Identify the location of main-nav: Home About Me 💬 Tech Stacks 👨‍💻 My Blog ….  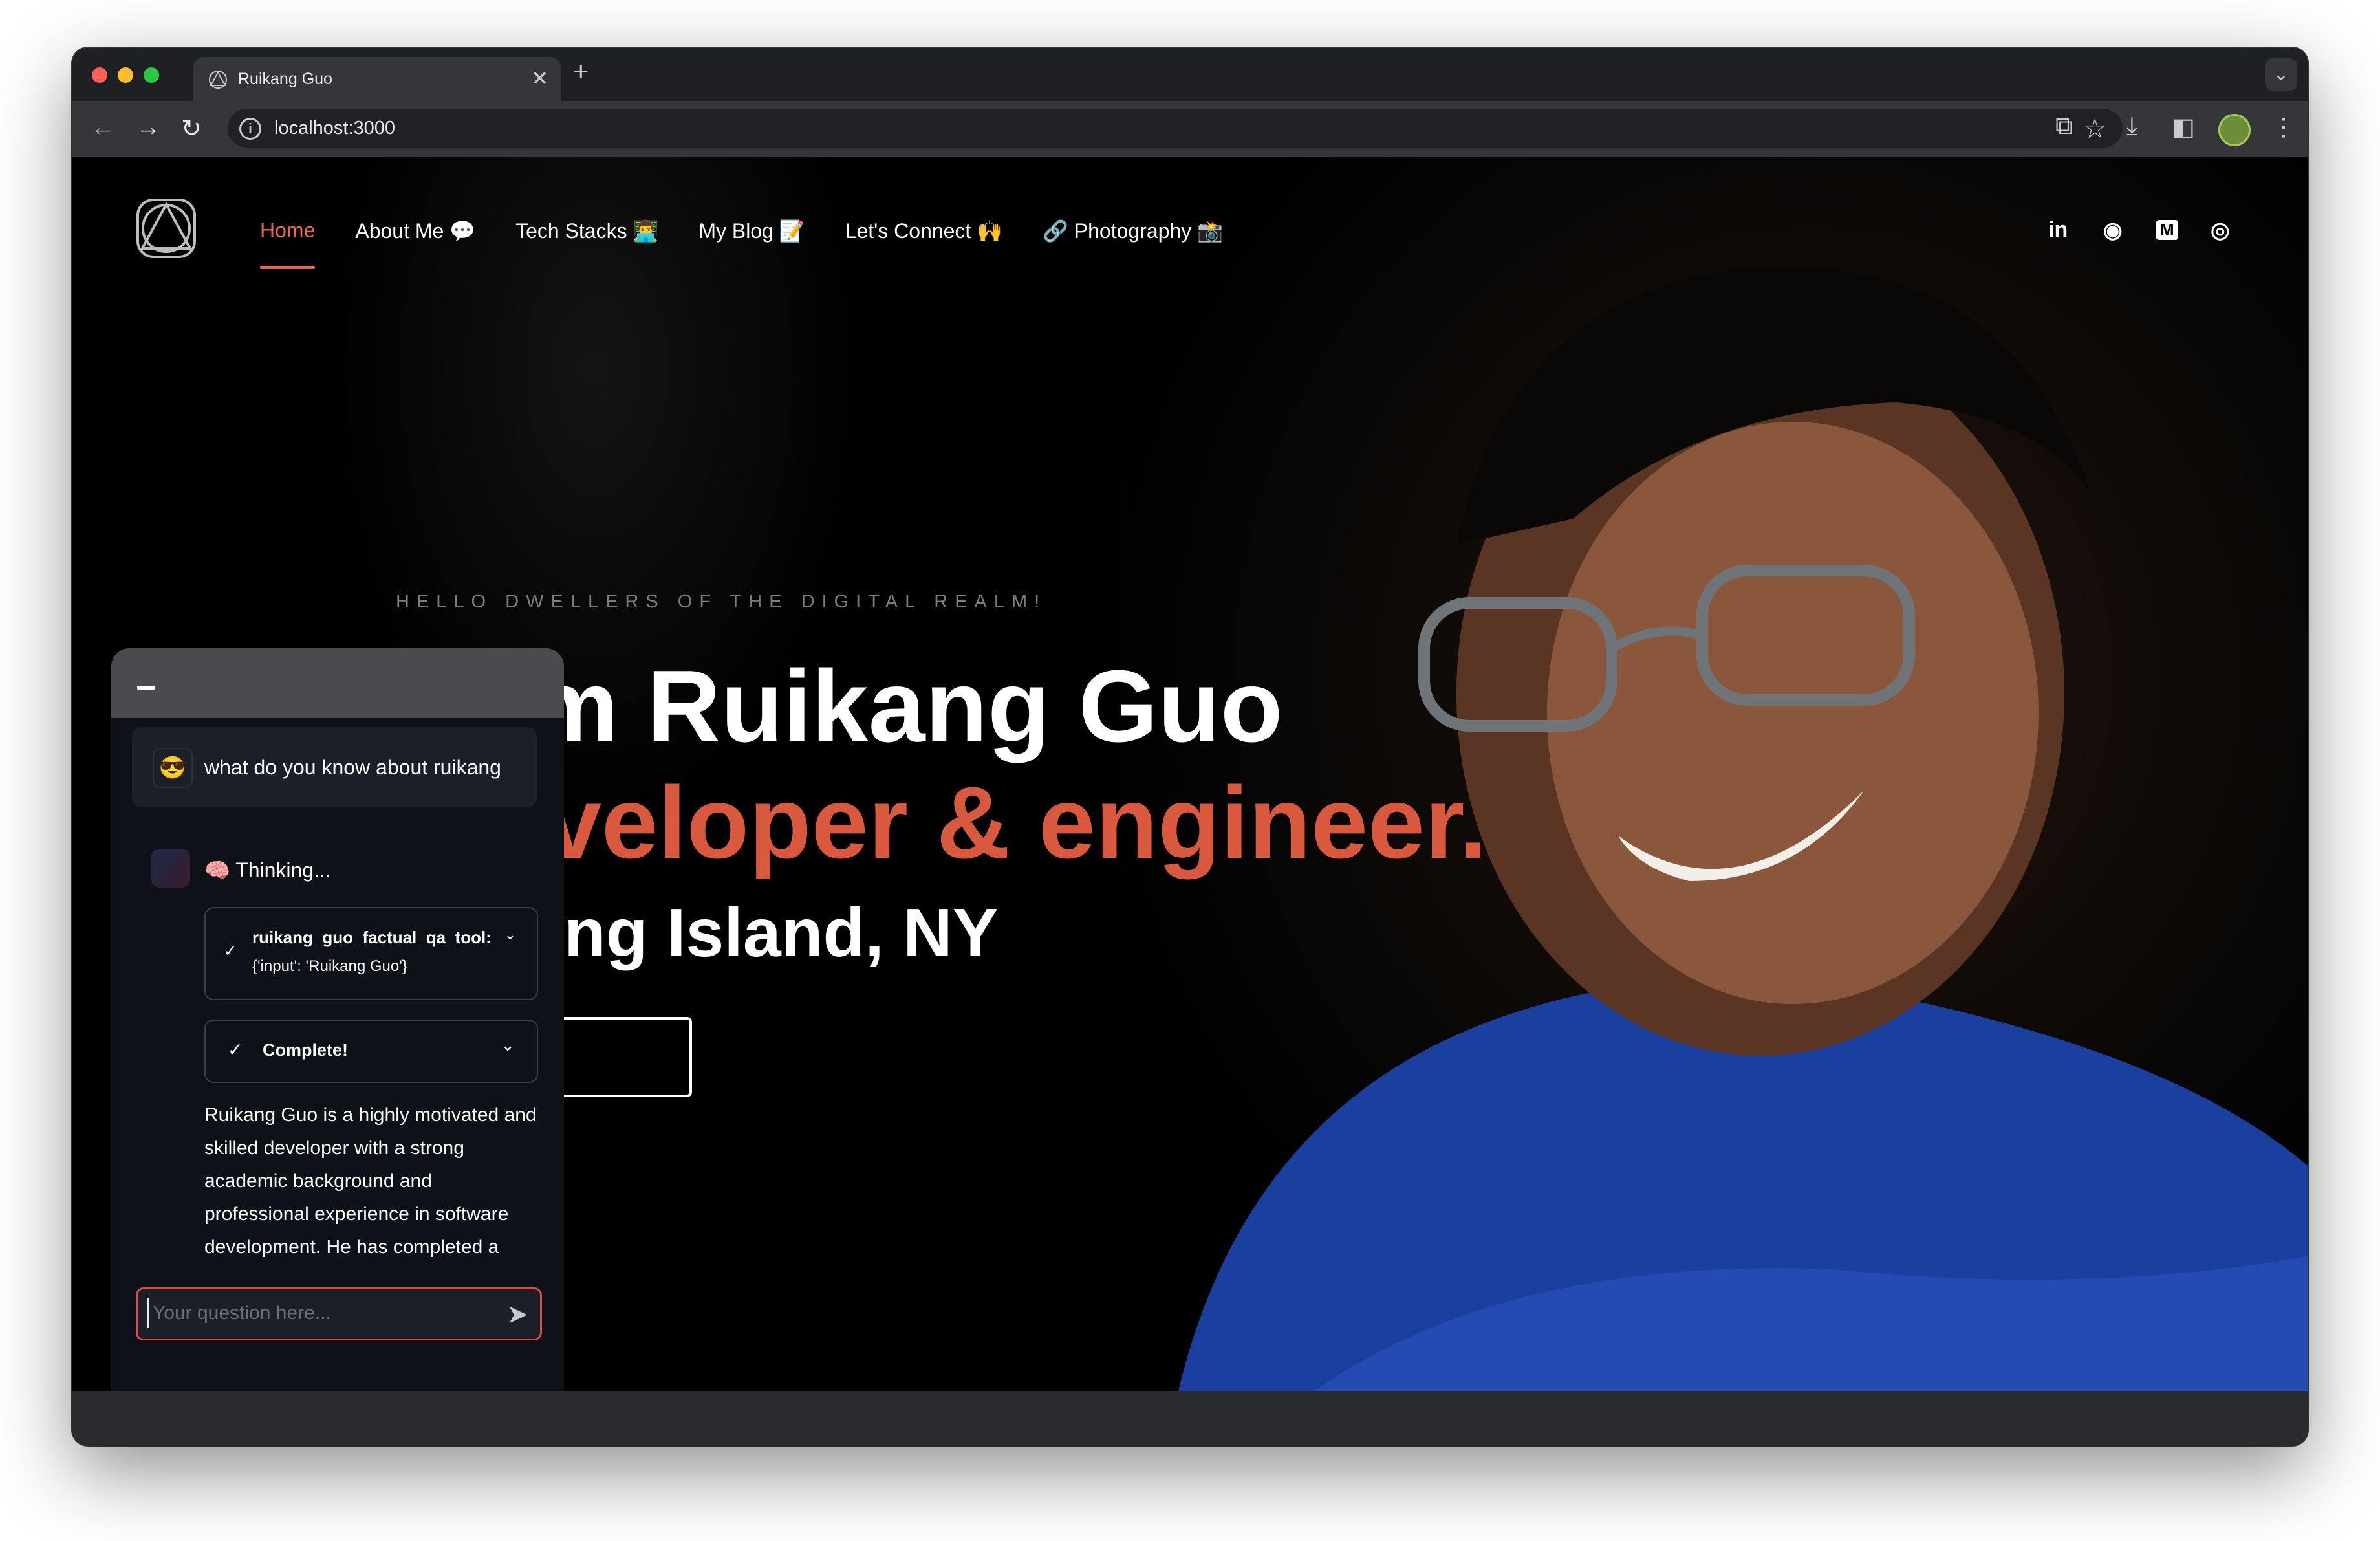
(761, 244).